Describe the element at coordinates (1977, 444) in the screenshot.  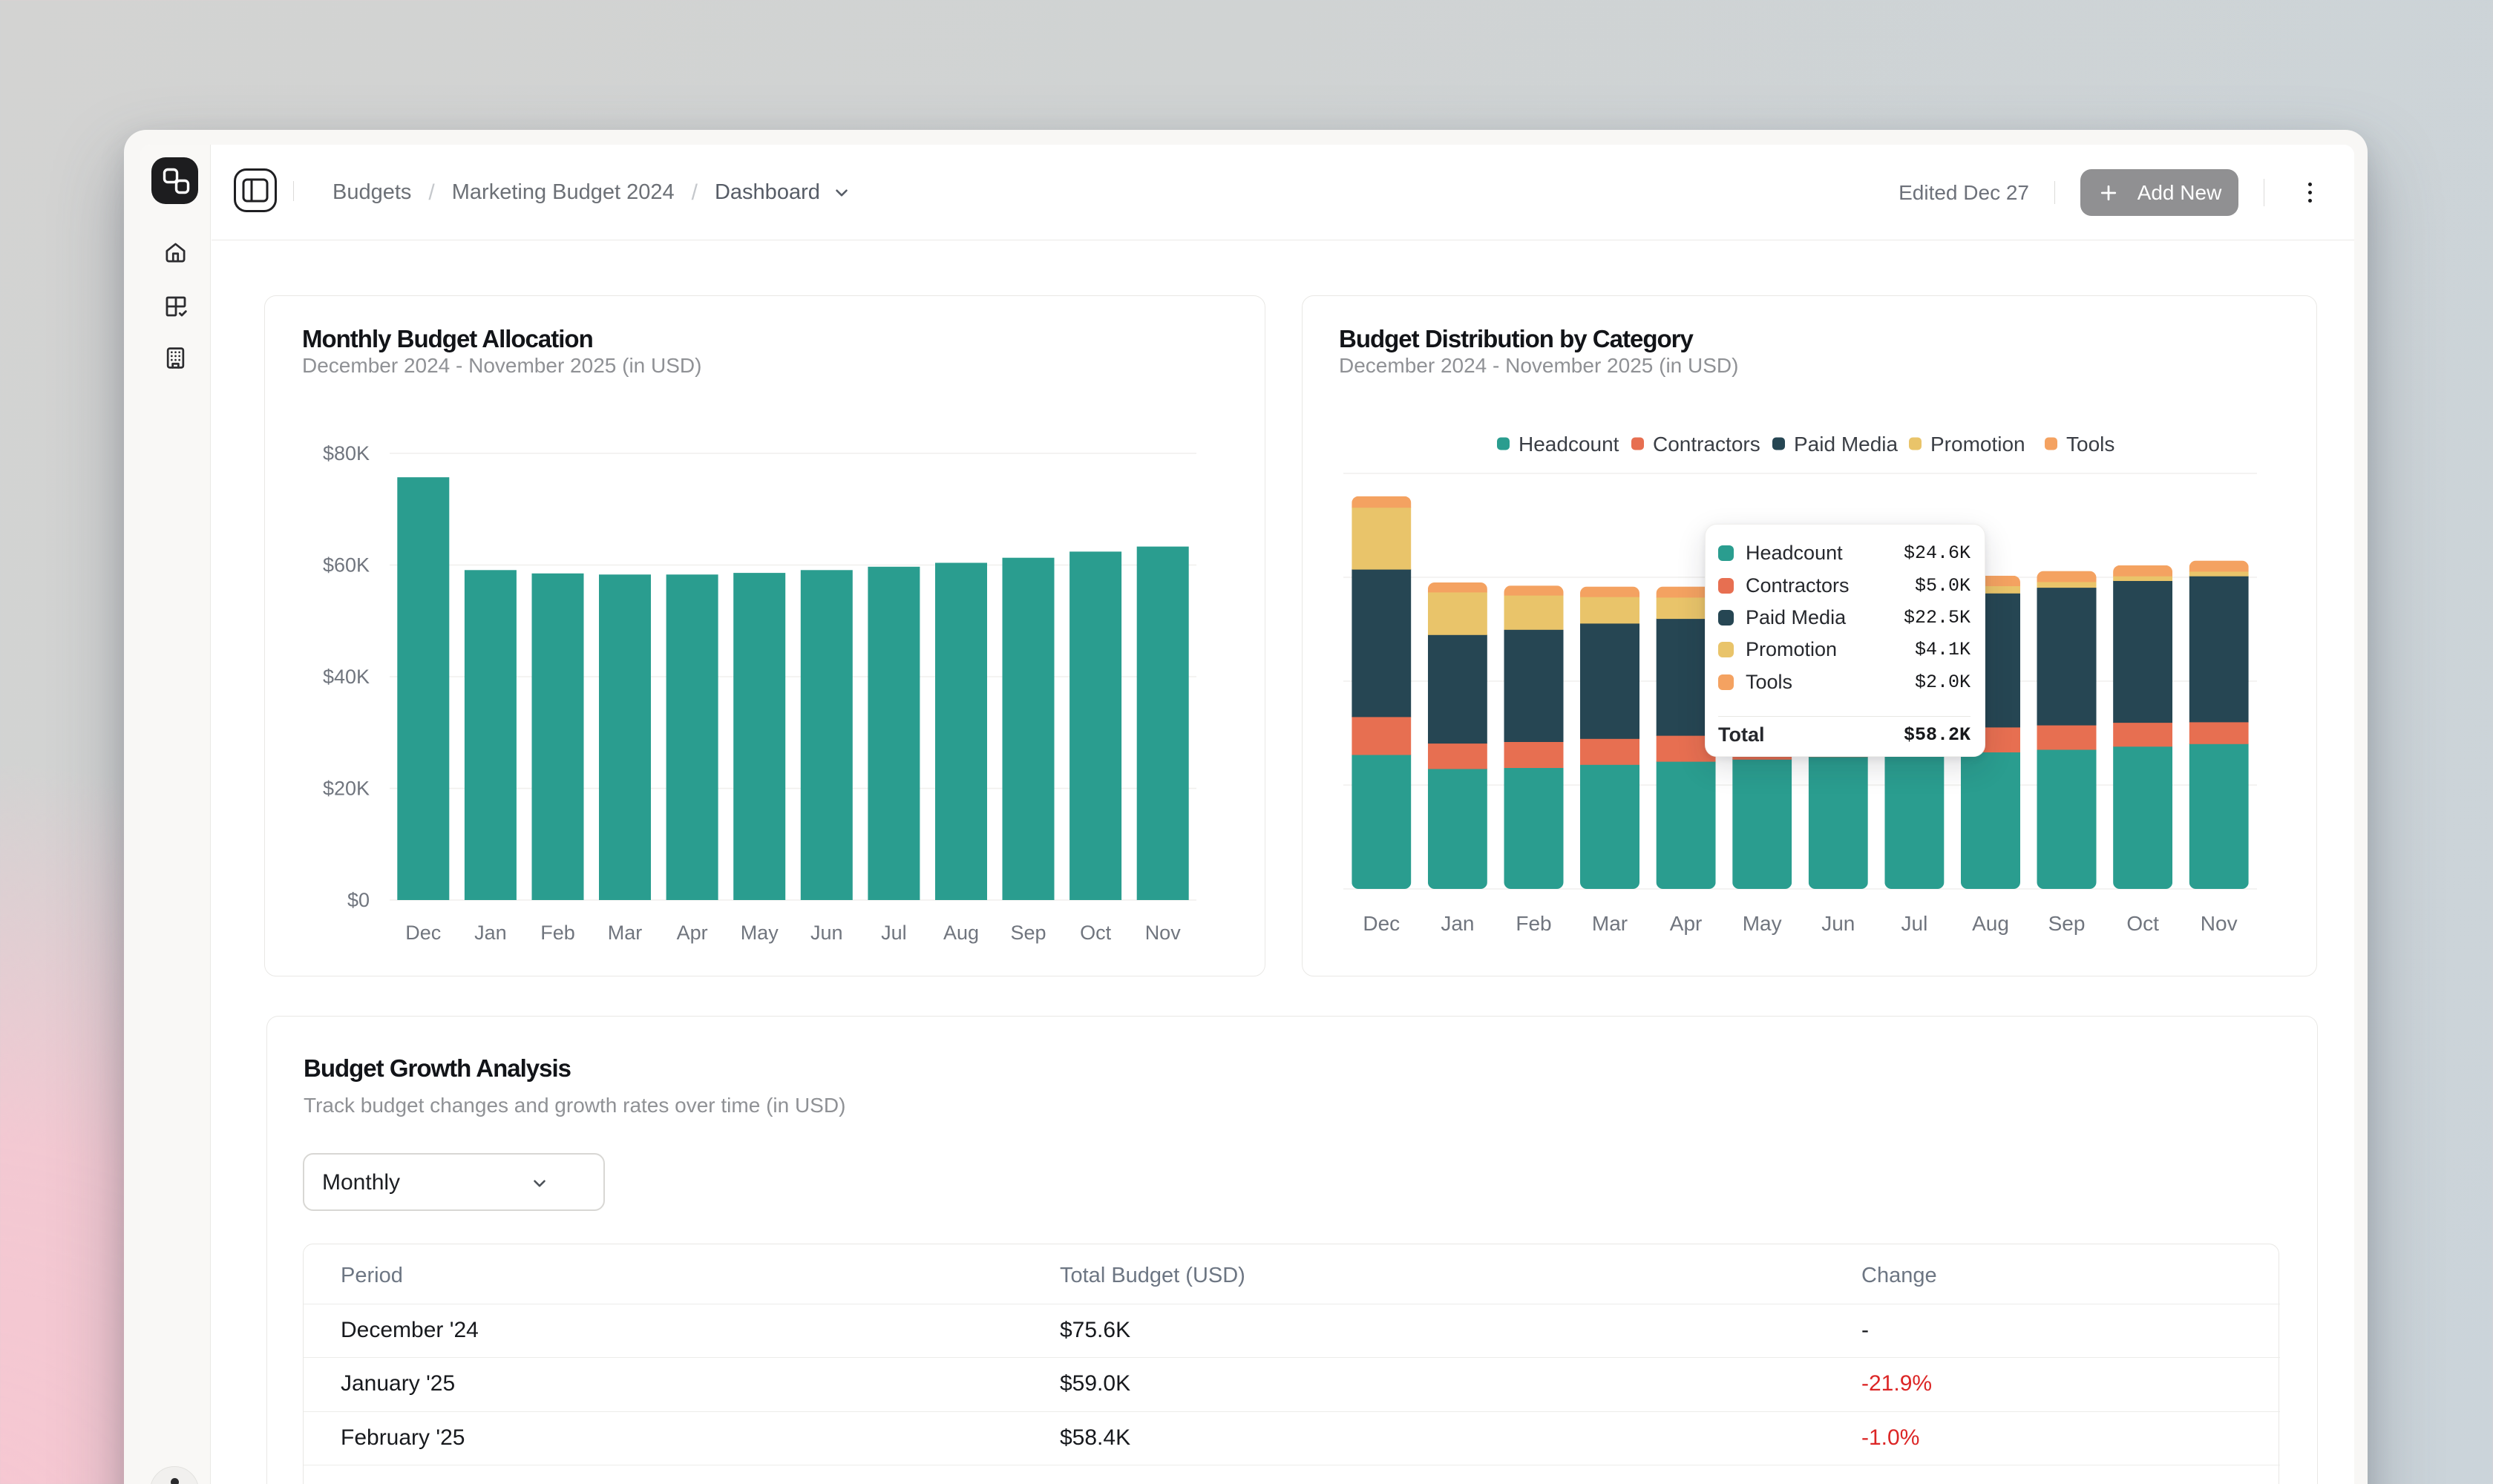
I see `svg-text: Promotion` at that location.